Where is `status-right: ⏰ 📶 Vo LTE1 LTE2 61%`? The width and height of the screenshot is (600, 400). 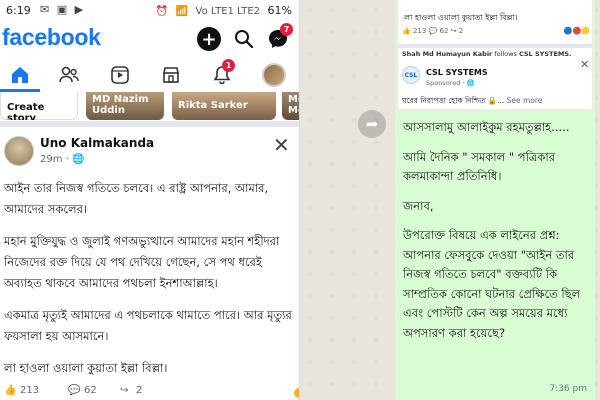
status-right: ⏰ 📶 Vo LTE1 LTE2 61% is located at coordinates (224, 10).